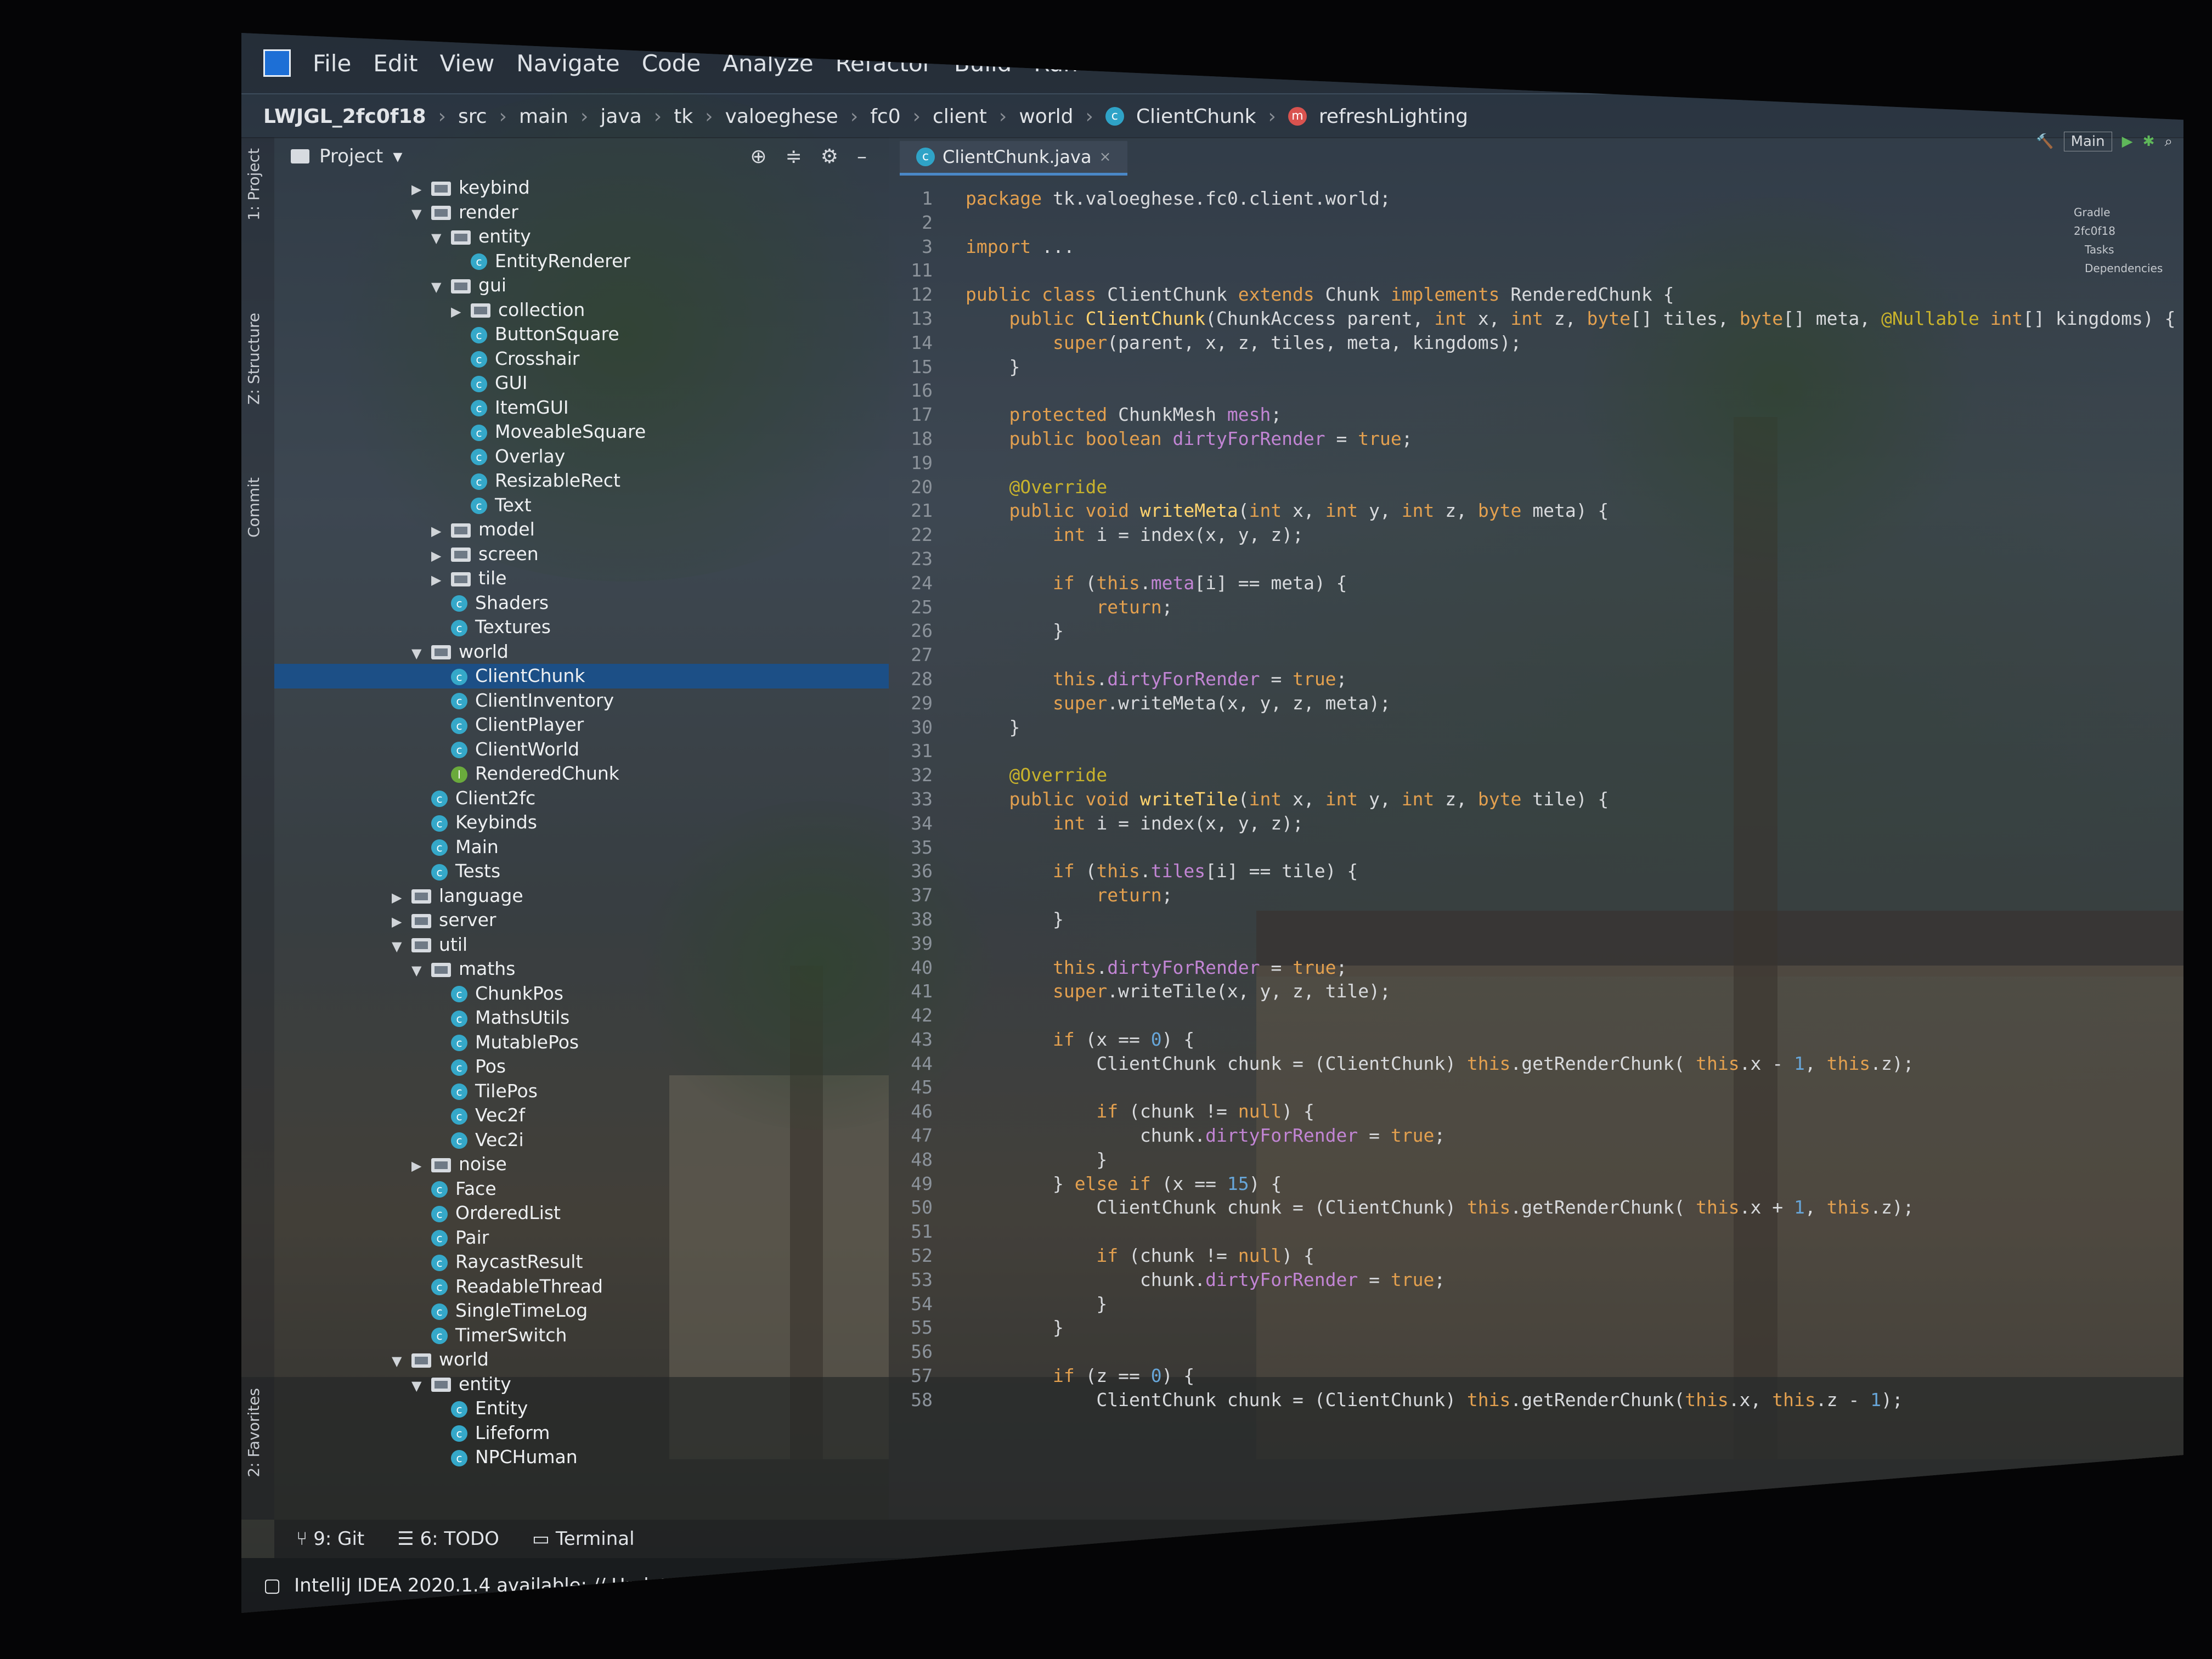 Image resolution: width=2212 pixels, height=1659 pixels. What do you see at coordinates (1571, 871) in the screenshot?
I see `code-line: if (this.tiles[i] == tile) {` at bounding box center [1571, 871].